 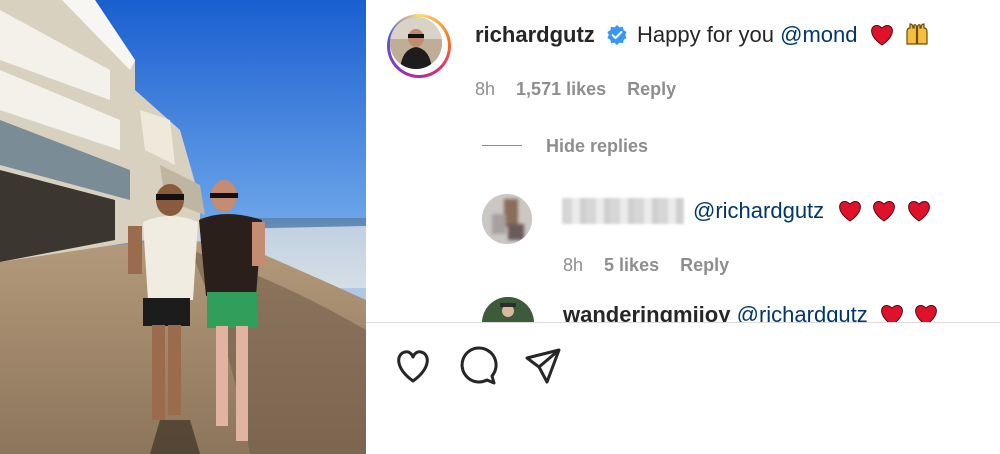 I want to click on comment-likes: 1,571 likes, so click(x=561, y=89).